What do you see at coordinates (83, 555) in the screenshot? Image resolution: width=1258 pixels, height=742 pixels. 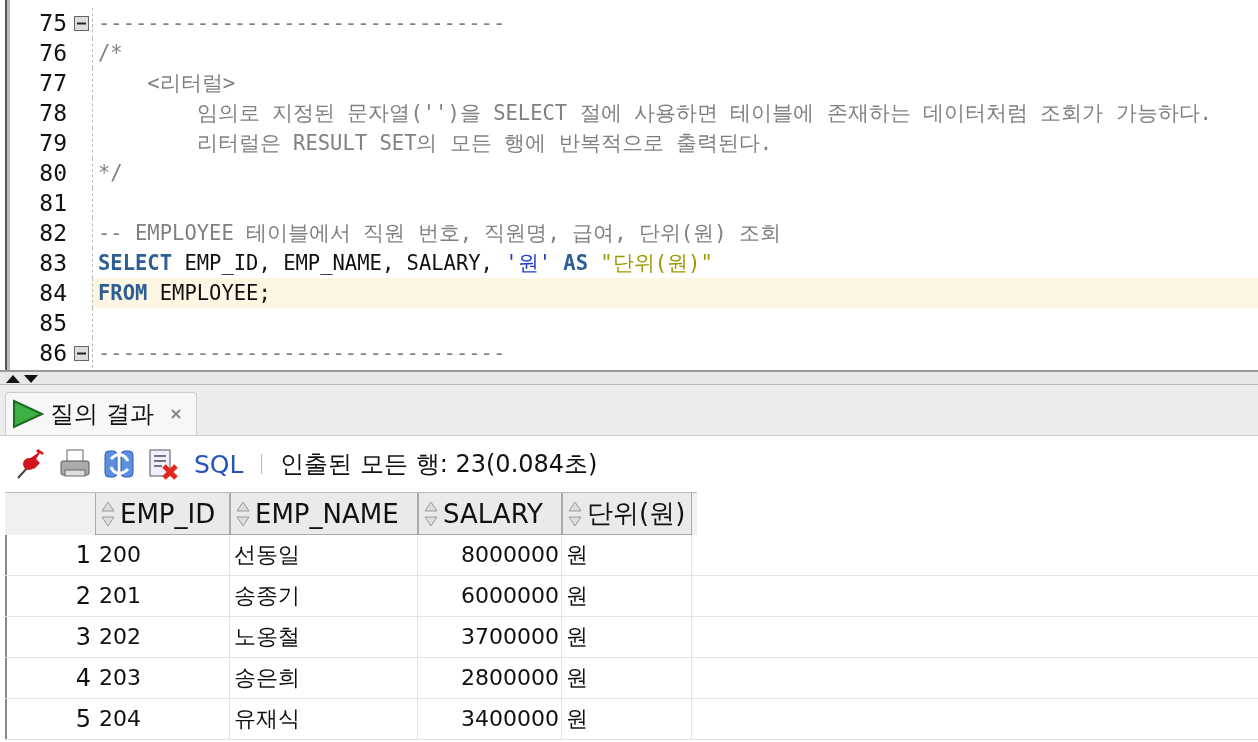 I see `row-number: 1` at bounding box center [83, 555].